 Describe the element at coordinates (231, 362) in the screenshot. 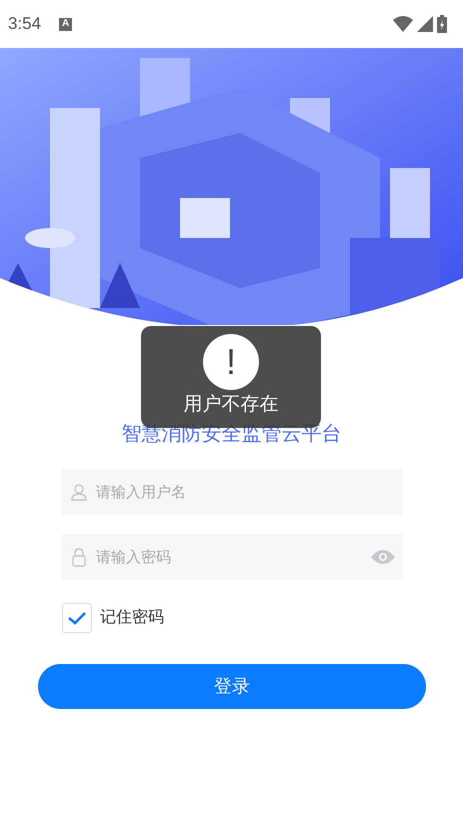

I see `alert-icon: !` at that location.